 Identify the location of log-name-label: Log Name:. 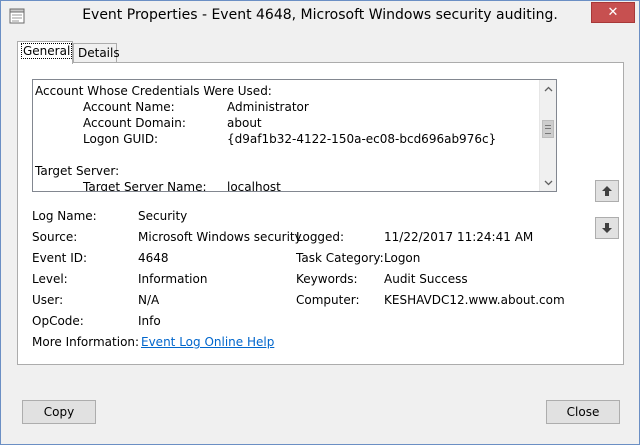
(64, 216).